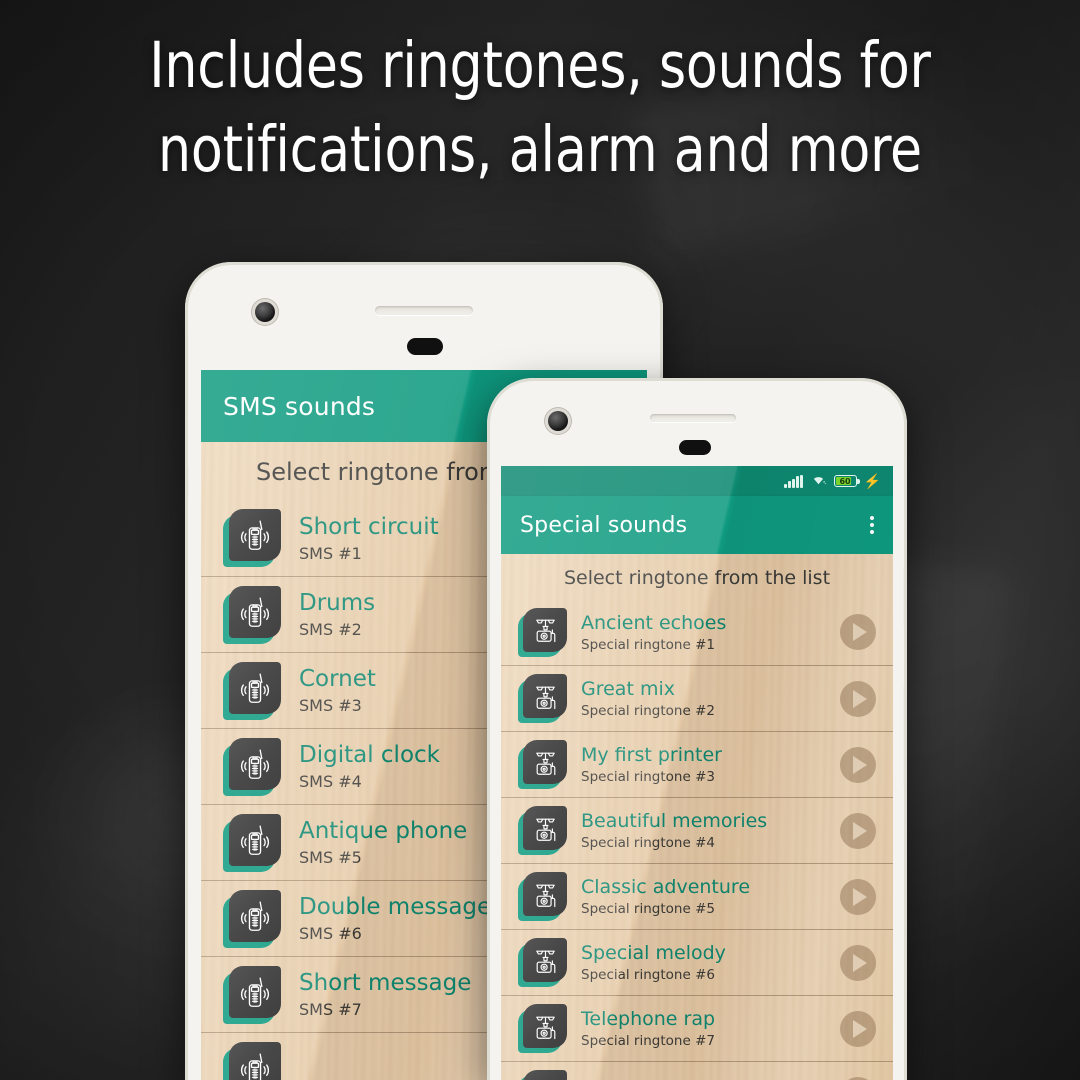  I want to click on ringtone-text-block: Telephone rap Special ringtone #7, so click(703, 1028).